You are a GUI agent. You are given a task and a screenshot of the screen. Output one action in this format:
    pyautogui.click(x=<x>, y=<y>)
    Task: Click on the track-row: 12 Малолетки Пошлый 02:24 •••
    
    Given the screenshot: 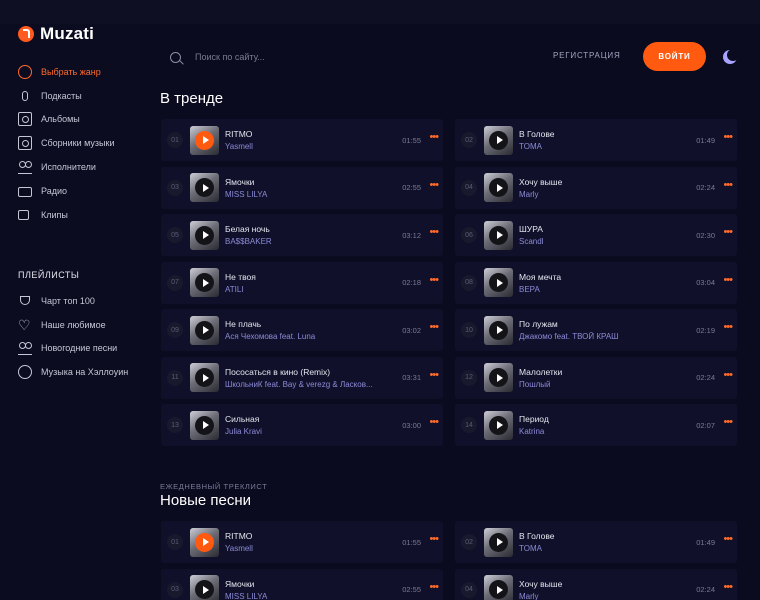 What is the action you would take?
    pyautogui.click(x=596, y=377)
    